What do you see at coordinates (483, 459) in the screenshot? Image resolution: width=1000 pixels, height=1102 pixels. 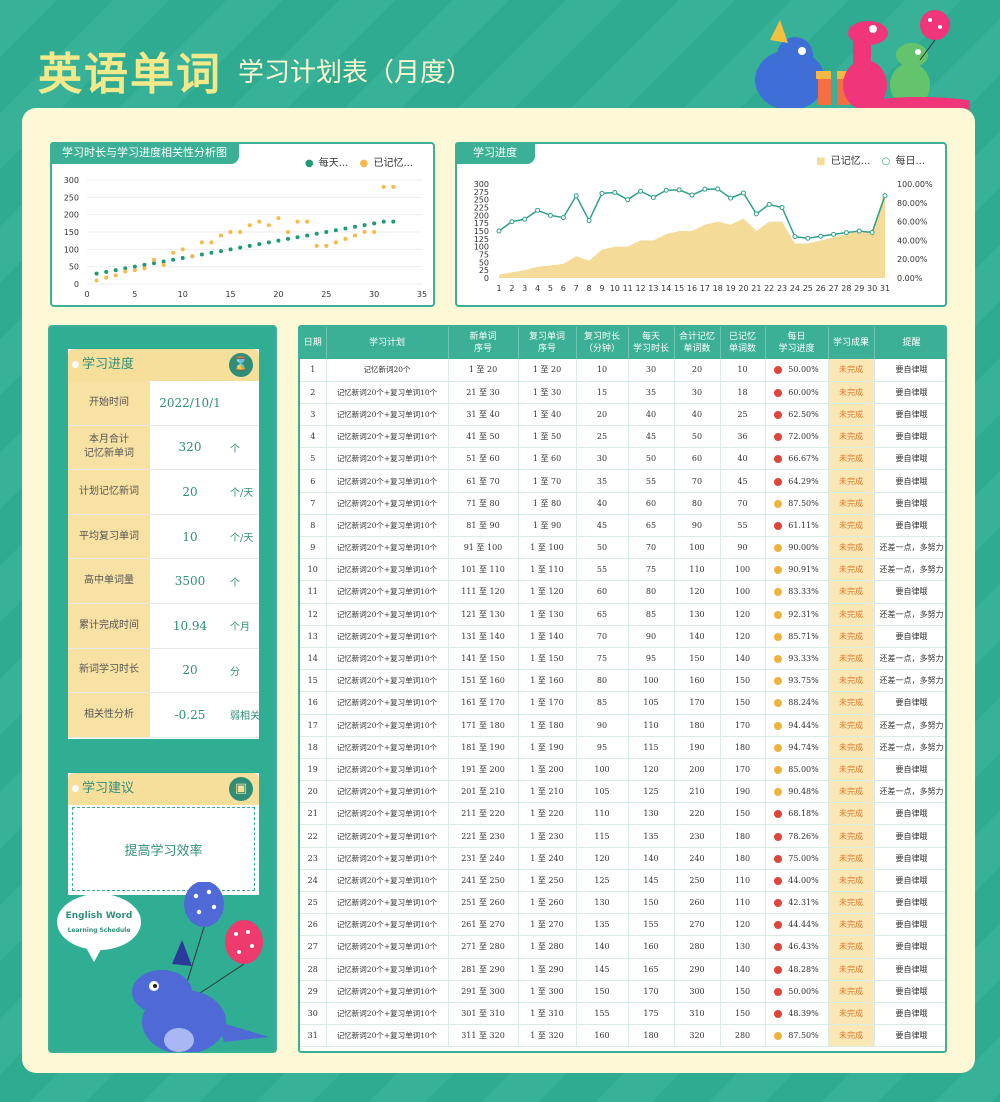 I see `table-cell: 51 至 60` at bounding box center [483, 459].